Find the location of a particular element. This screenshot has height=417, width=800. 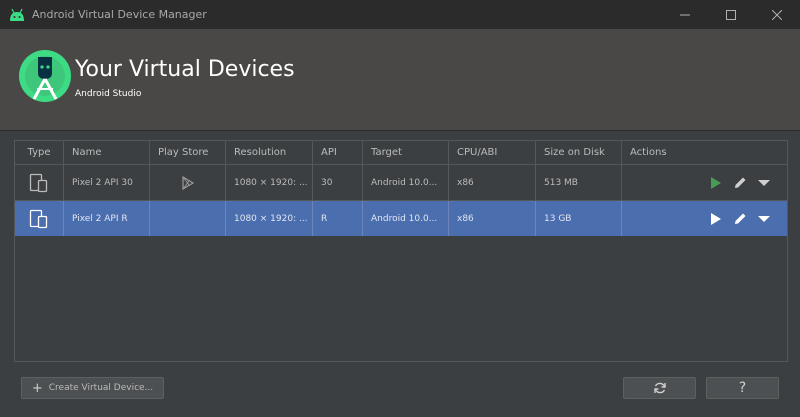

maximize-icon is located at coordinates (731, 14).